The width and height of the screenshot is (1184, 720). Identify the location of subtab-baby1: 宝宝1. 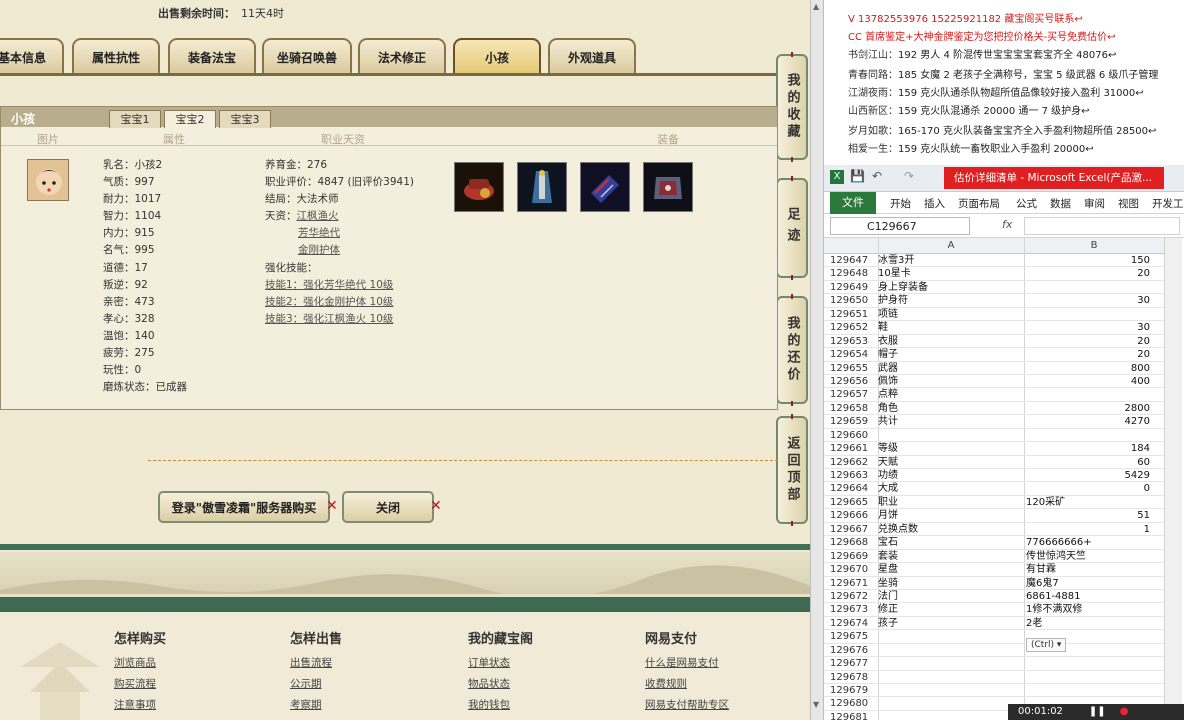
(135, 119).